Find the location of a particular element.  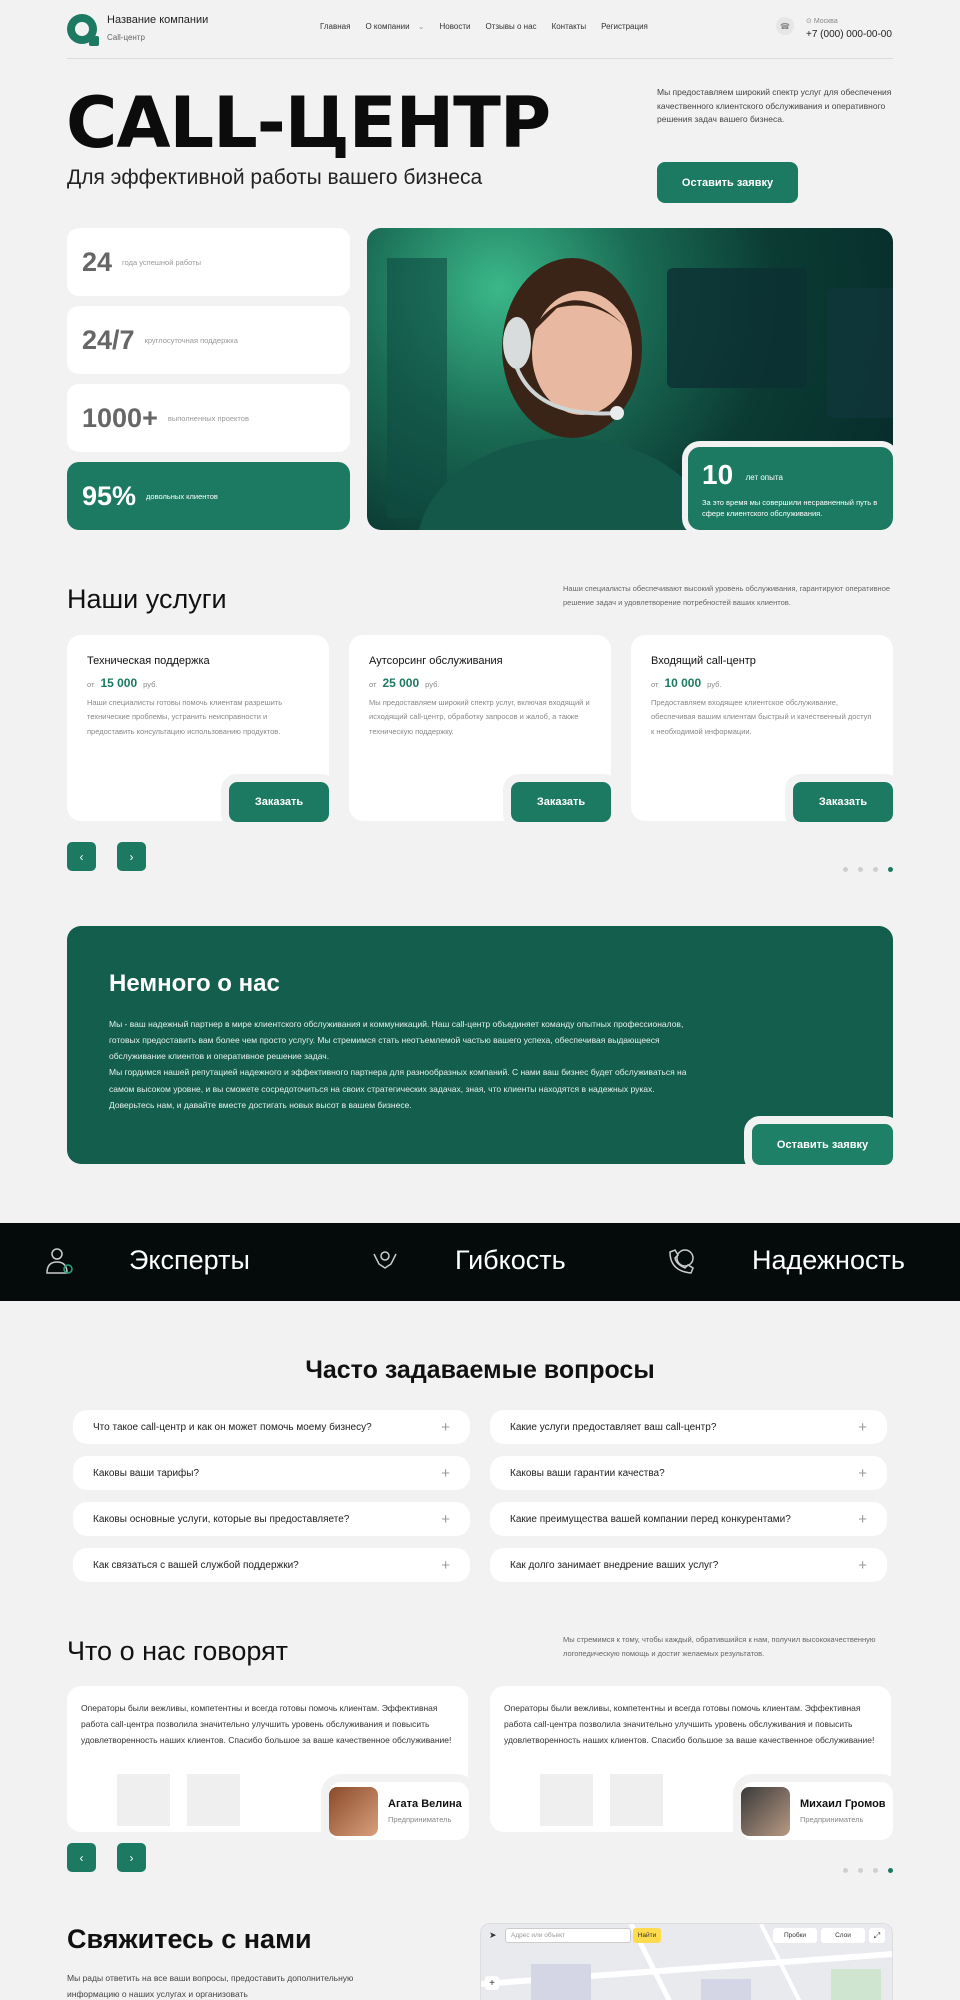

feature-item: Надежность is located at coordinates (786, 1260).